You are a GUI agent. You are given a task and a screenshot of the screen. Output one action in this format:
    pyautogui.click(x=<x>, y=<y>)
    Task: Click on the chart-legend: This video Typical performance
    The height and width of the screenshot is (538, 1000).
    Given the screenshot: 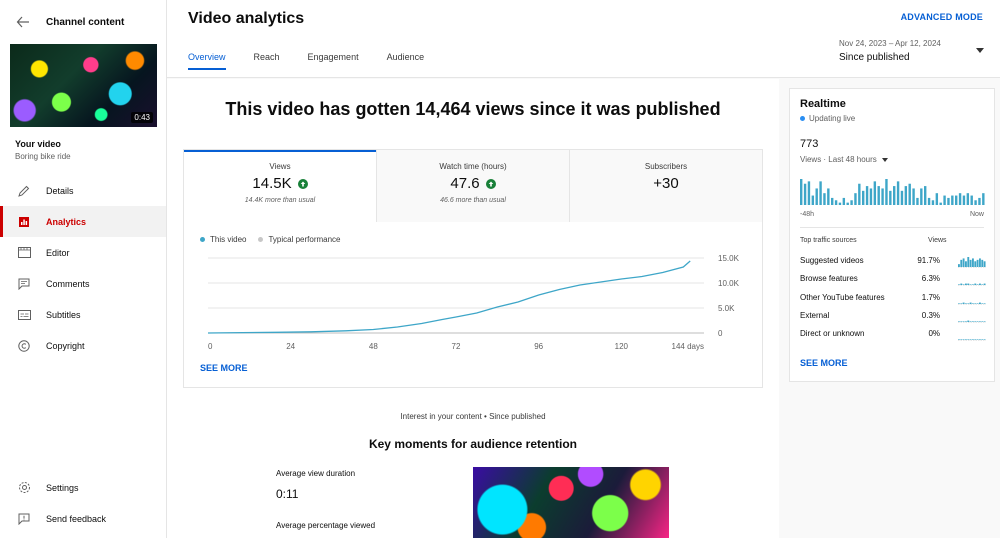 What is the action you would take?
    pyautogui.click(x=276, y=239)
    